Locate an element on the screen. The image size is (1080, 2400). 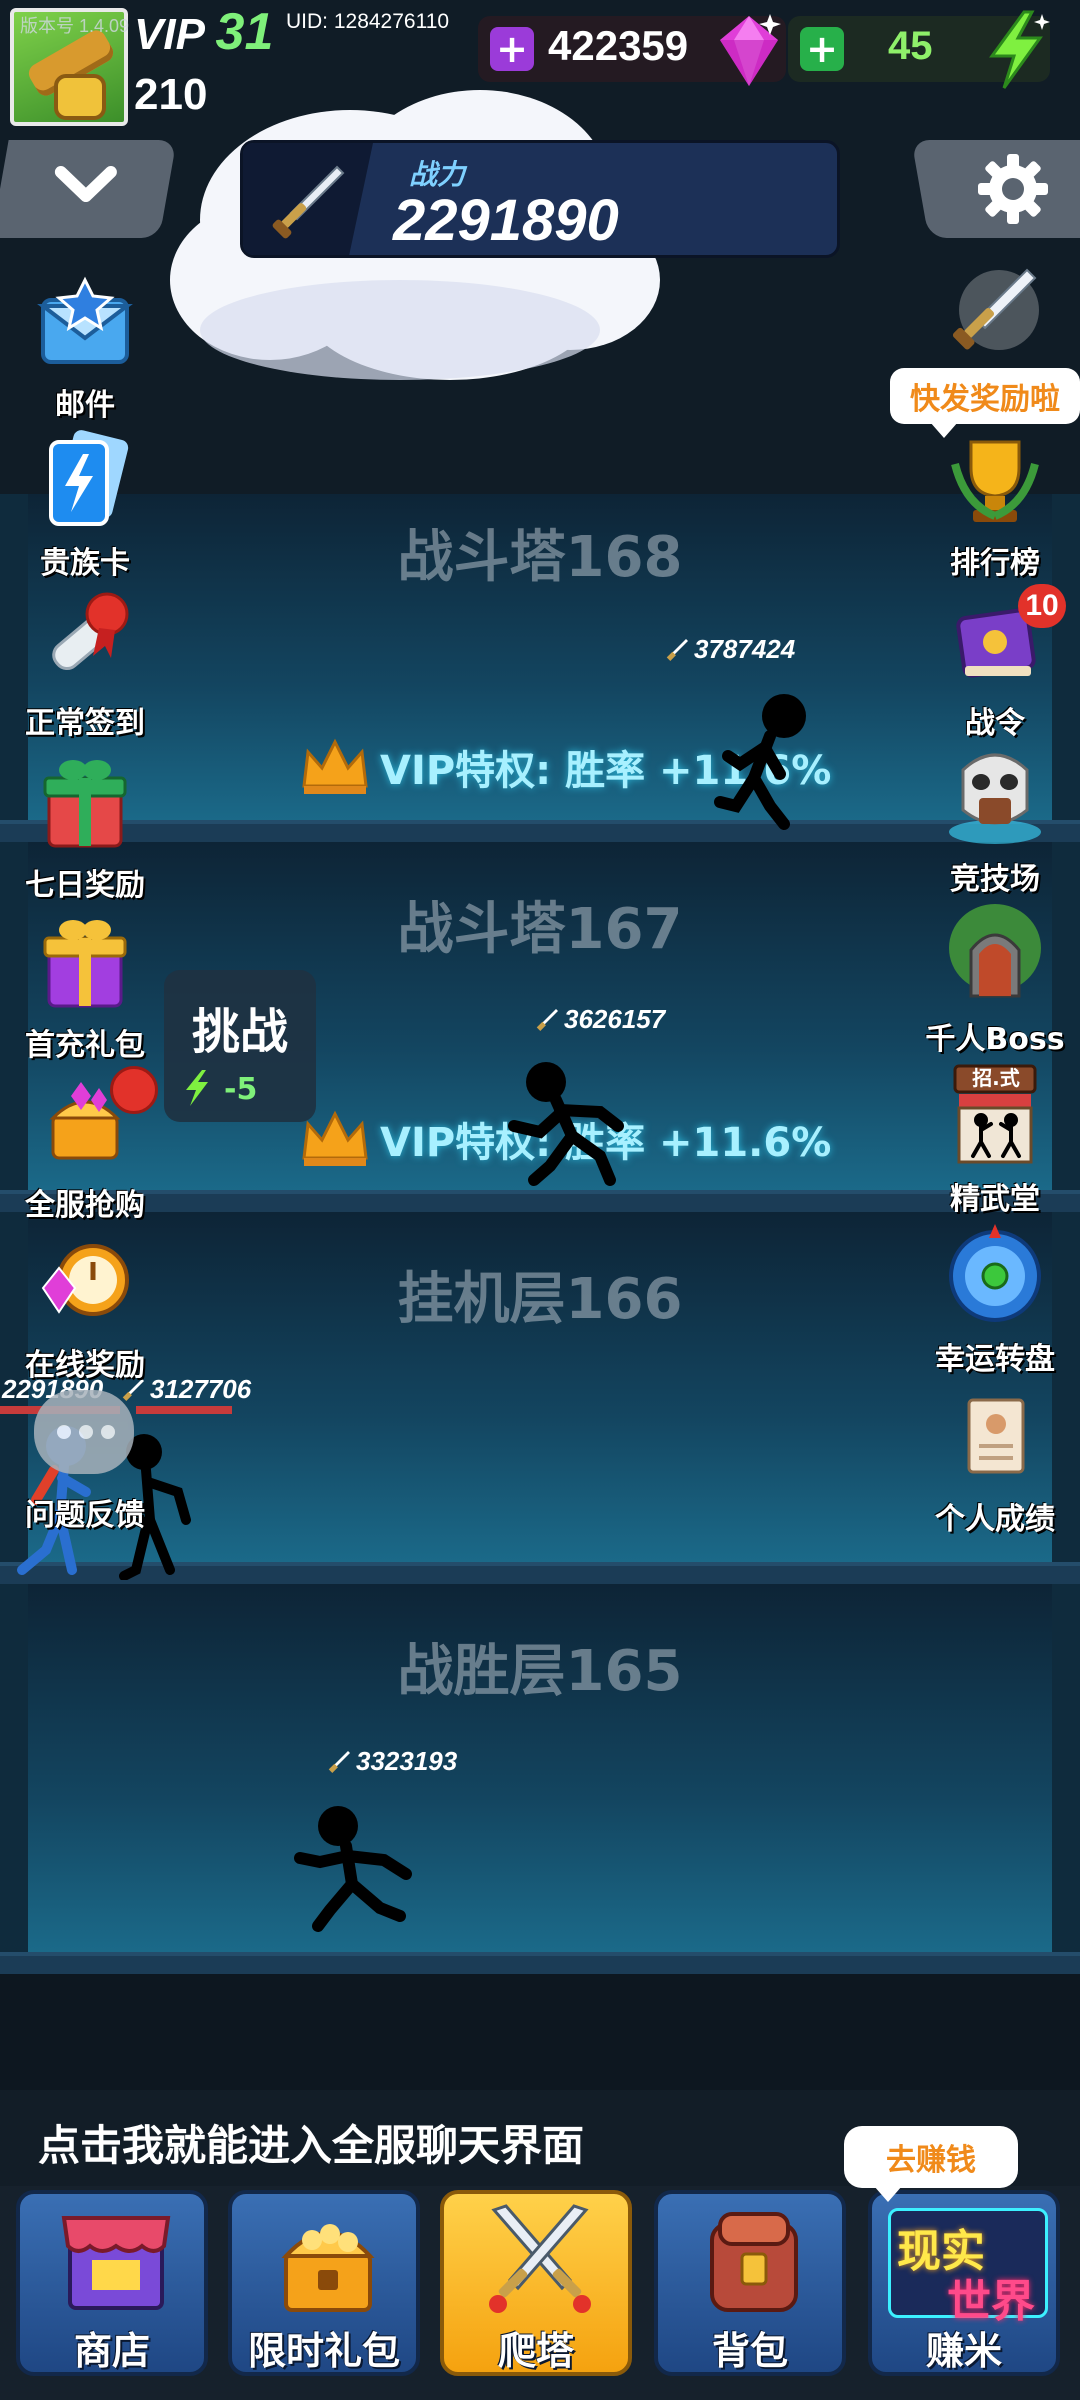
side-label: 排行榜 is located at coordinates (995, 563).